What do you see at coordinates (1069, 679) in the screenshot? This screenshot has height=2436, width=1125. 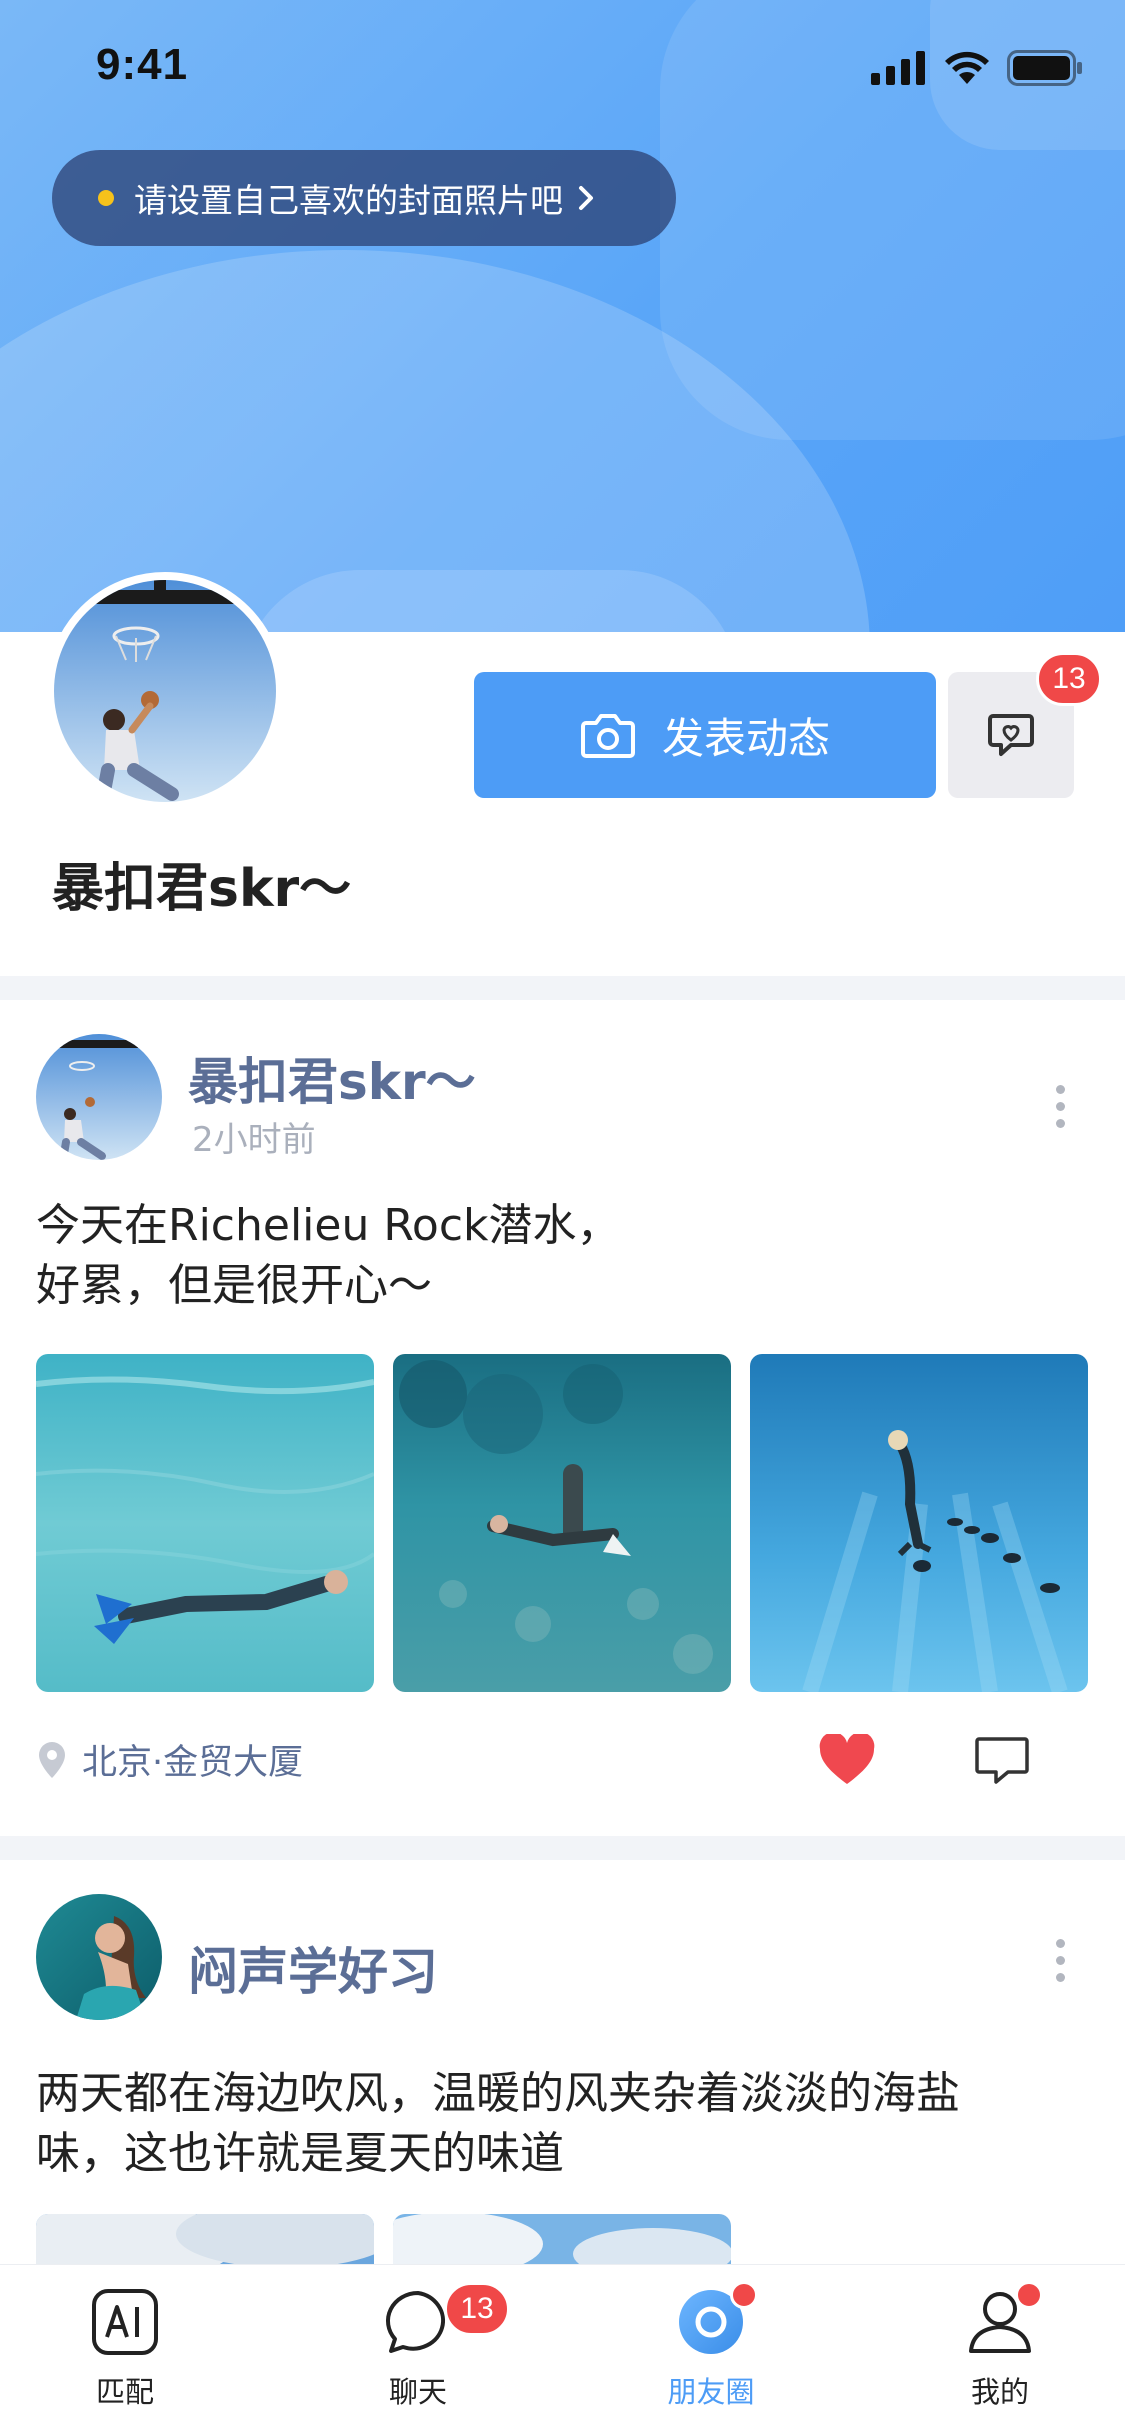 I see `message-count-badge: 13` at bounding box center [1069, 679].